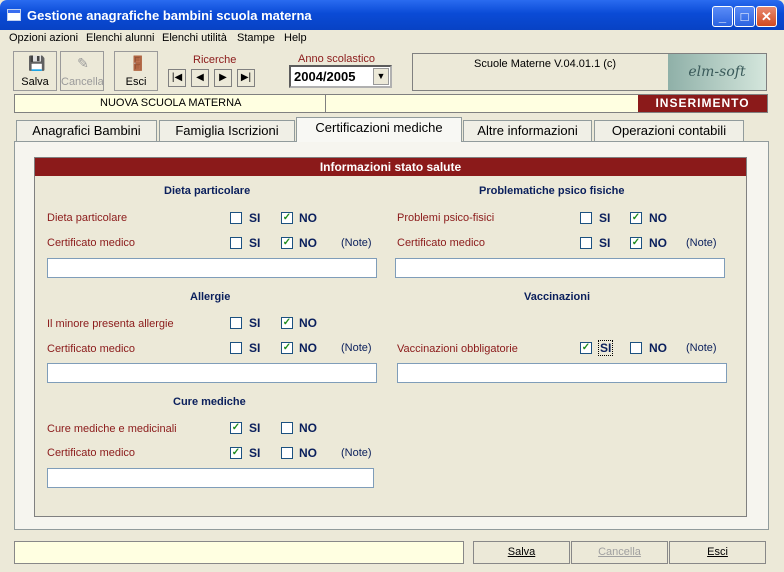 The height and width of the screenshot is (572, 784). What do you see at coordinates (308, 428) in the screenshot?
I see `cure-no-label: NO` at bounding box center [308, 428].